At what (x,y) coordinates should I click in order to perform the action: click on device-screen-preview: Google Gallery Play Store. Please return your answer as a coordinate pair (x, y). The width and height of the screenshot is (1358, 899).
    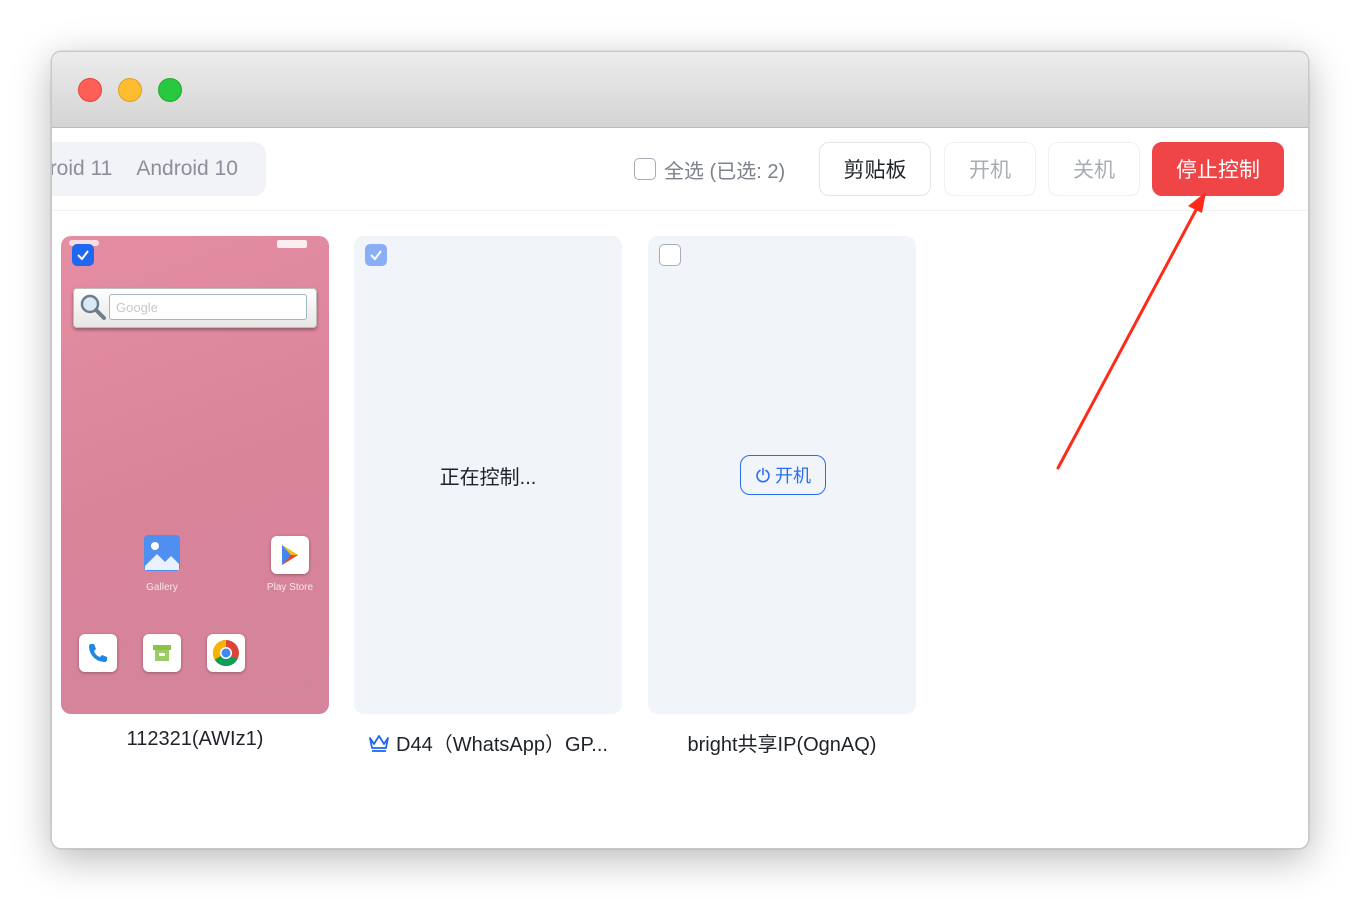
    Looking at the image, I should click on (195, 475).